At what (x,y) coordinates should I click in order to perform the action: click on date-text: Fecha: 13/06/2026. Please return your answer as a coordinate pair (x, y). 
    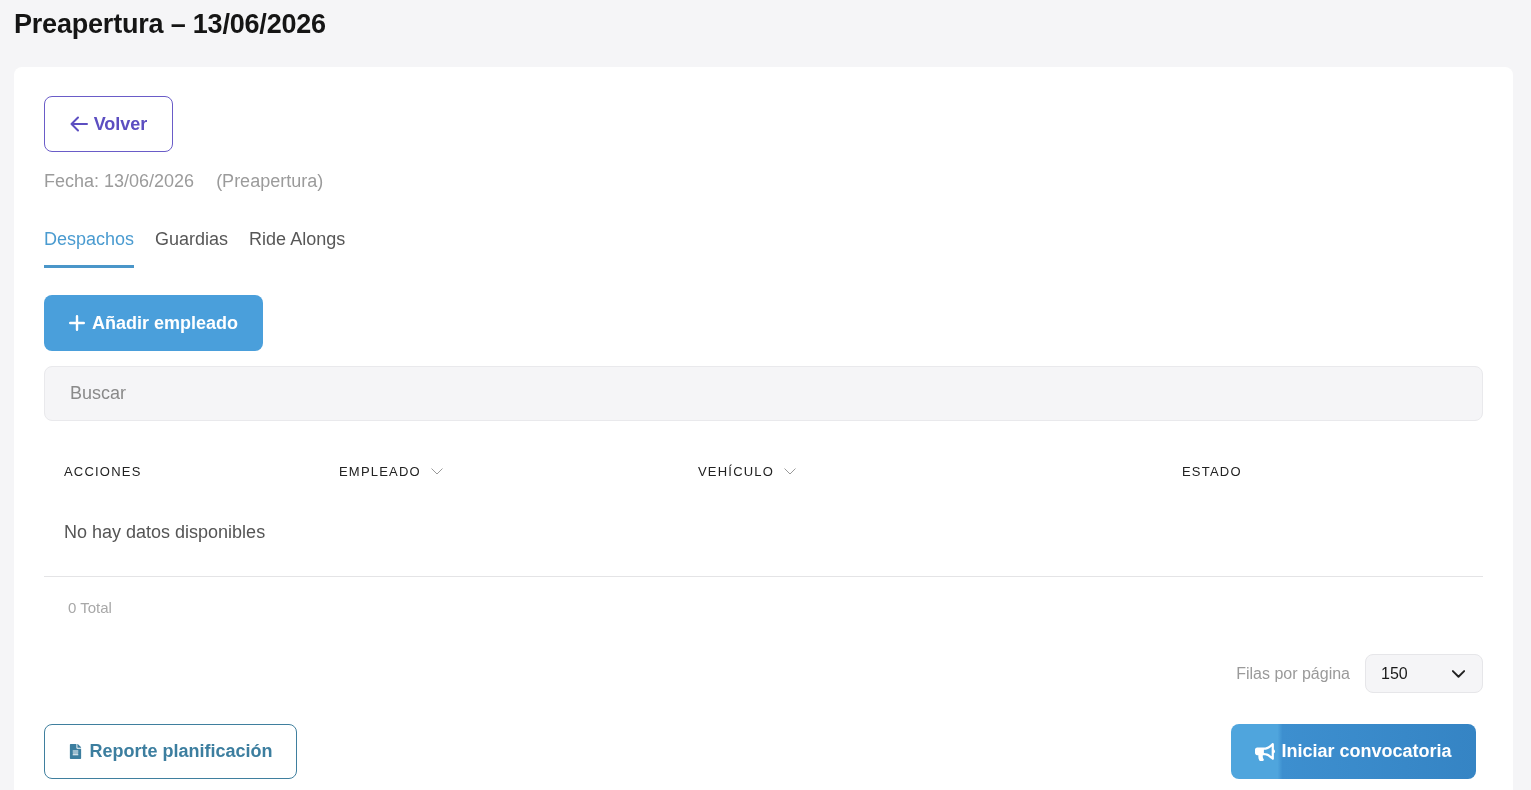
    Looking at the image, I should click on (119, 181).